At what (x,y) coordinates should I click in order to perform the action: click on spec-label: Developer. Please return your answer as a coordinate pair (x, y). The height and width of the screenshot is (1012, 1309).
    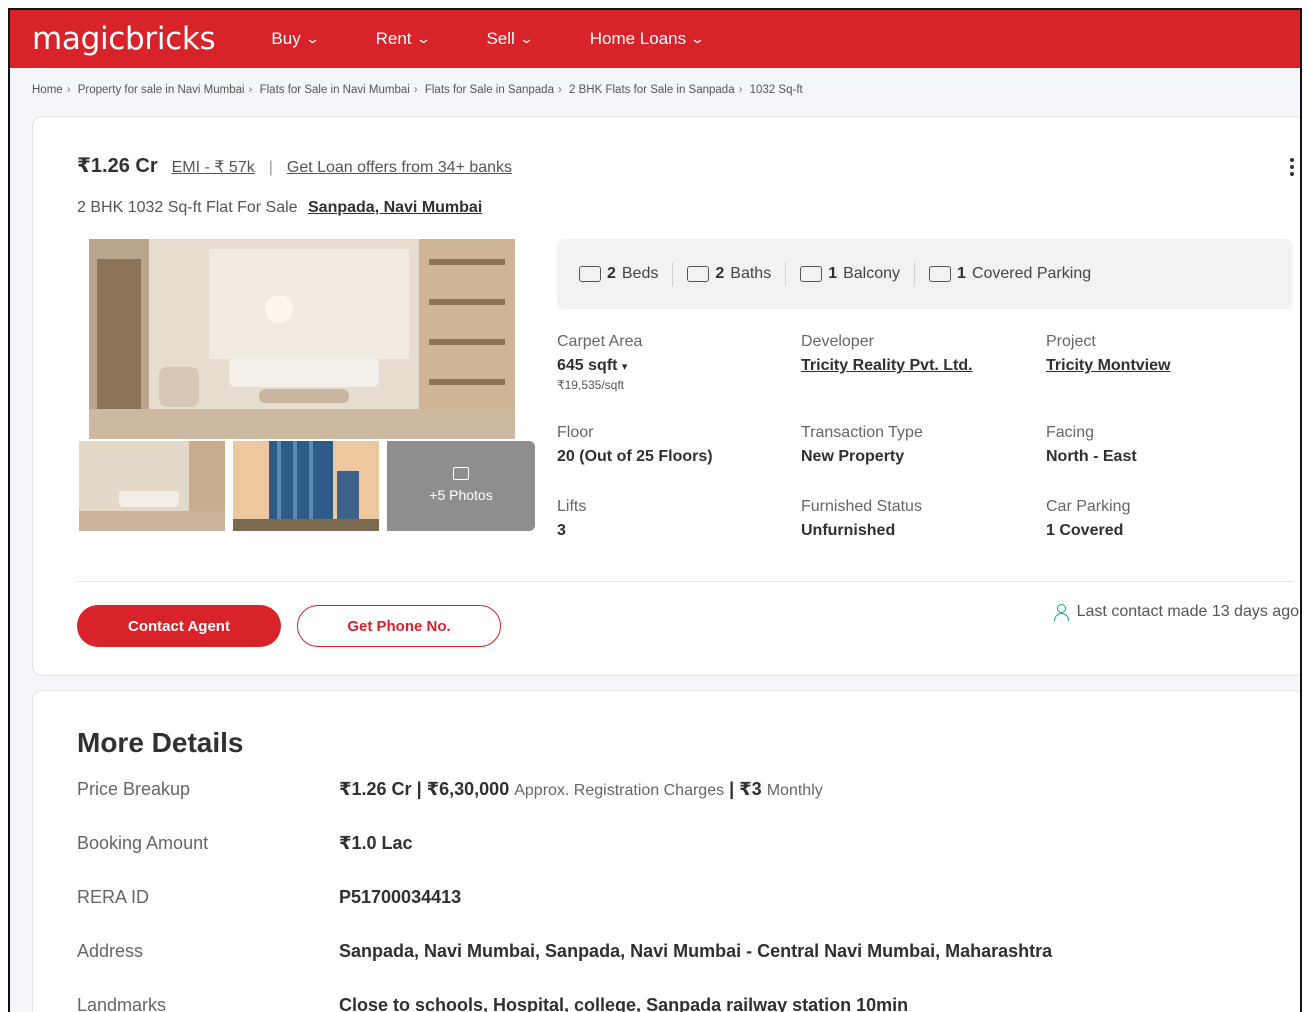
    Looking at the image, I should click on (837, 341).